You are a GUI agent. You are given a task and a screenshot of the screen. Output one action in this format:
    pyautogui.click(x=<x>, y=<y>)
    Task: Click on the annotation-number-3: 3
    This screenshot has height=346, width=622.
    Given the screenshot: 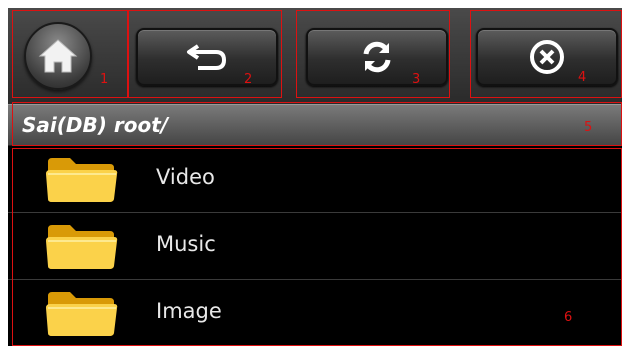 What is the action you would take?
    pyautogui.click(x=416, y=79)
    